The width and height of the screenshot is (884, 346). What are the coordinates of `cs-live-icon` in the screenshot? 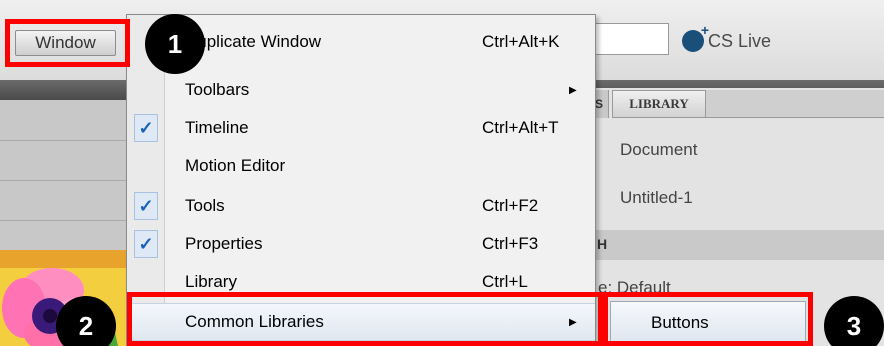 It's located at (695, 37).